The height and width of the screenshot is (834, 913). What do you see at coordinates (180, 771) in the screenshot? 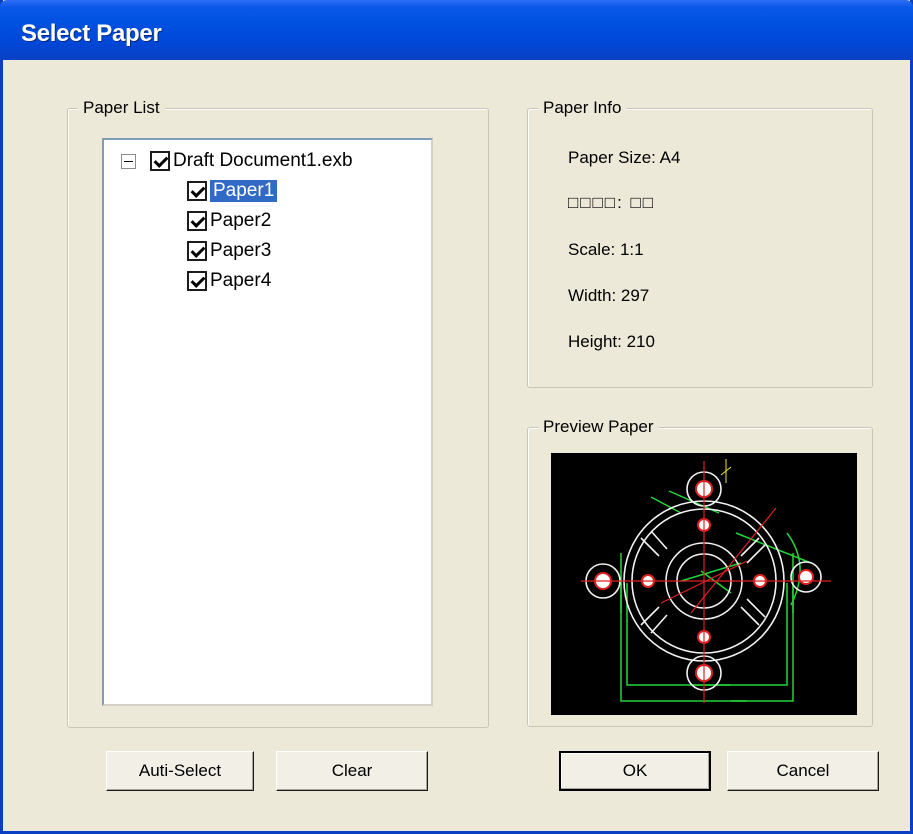
I see `auto-select-button: Auti-Select` at bounding box center [180, 771].